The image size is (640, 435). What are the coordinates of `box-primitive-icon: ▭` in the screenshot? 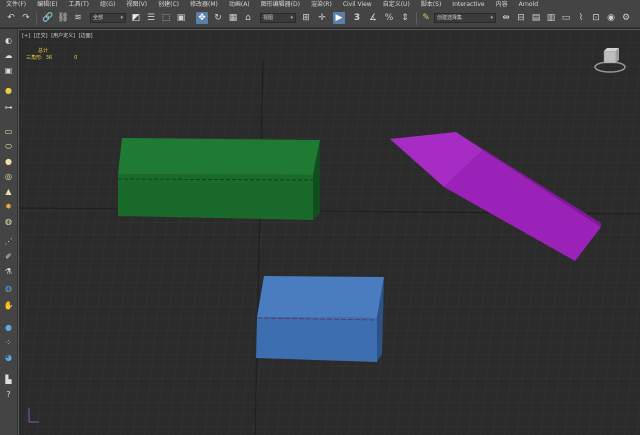 It's located at (8, 131).